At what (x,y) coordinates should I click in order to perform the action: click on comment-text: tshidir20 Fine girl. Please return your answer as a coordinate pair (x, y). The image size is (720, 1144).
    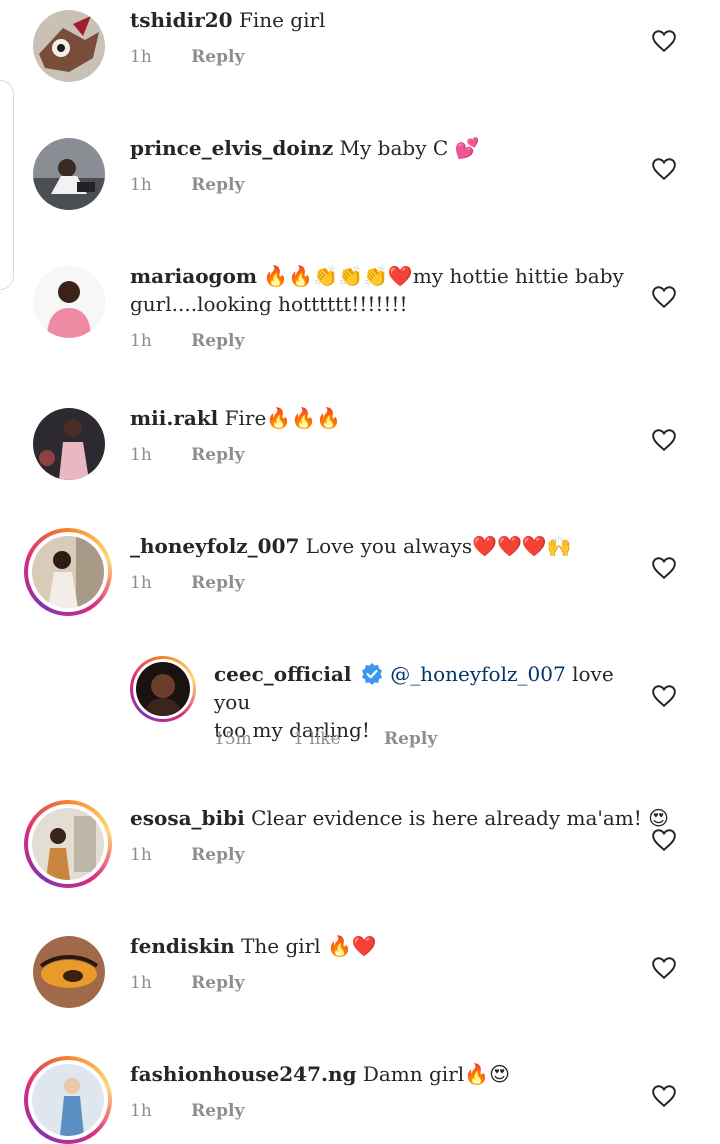
    Looking at the image, I should click on (227, 20).